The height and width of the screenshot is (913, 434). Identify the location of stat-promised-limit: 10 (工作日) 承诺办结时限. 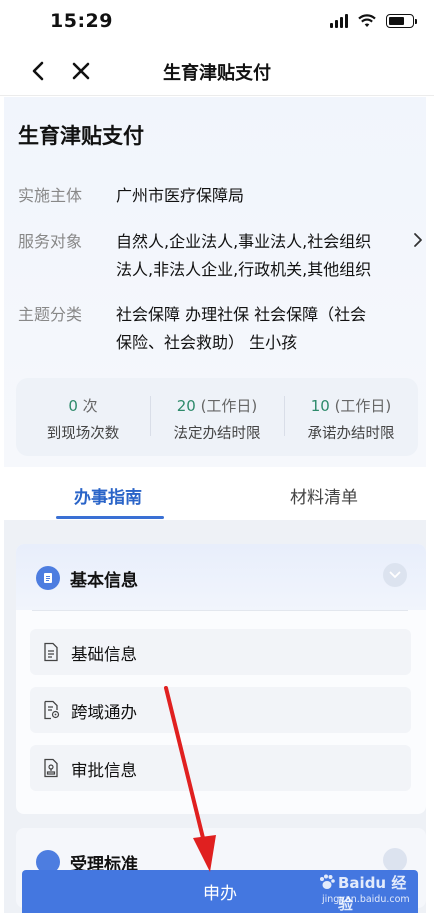
(351, 417).